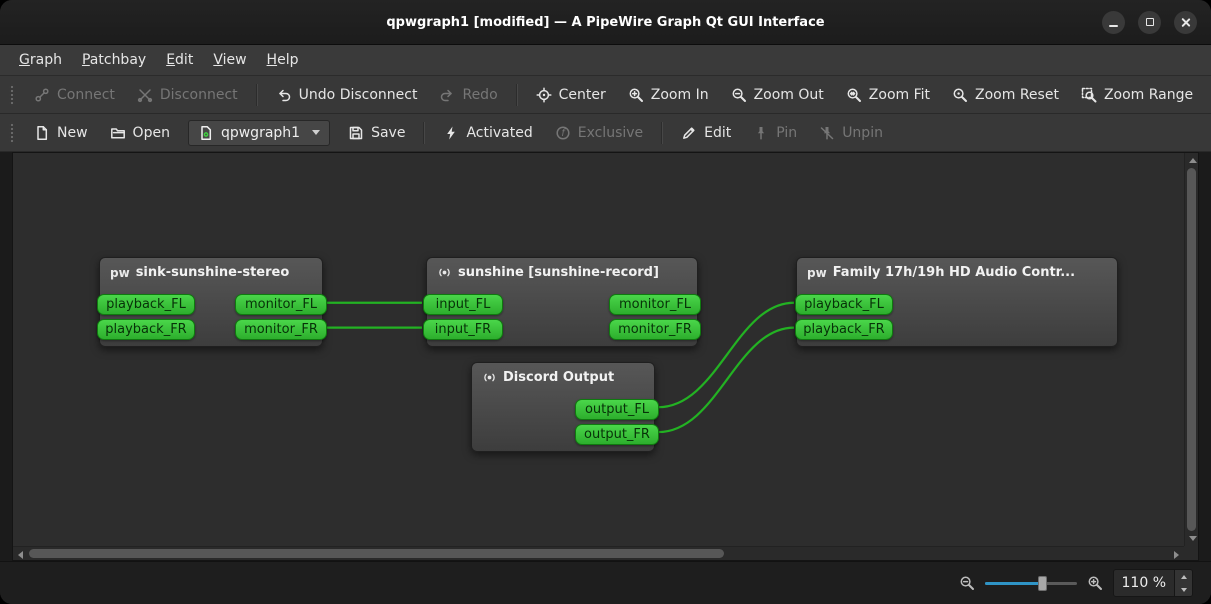 This screenshot has width=1211, height=604. What do you see at coordinates (259, 132) in the screenshot?
I see `session-combobox: qpwgraph1` at bounding box center [259, 132].